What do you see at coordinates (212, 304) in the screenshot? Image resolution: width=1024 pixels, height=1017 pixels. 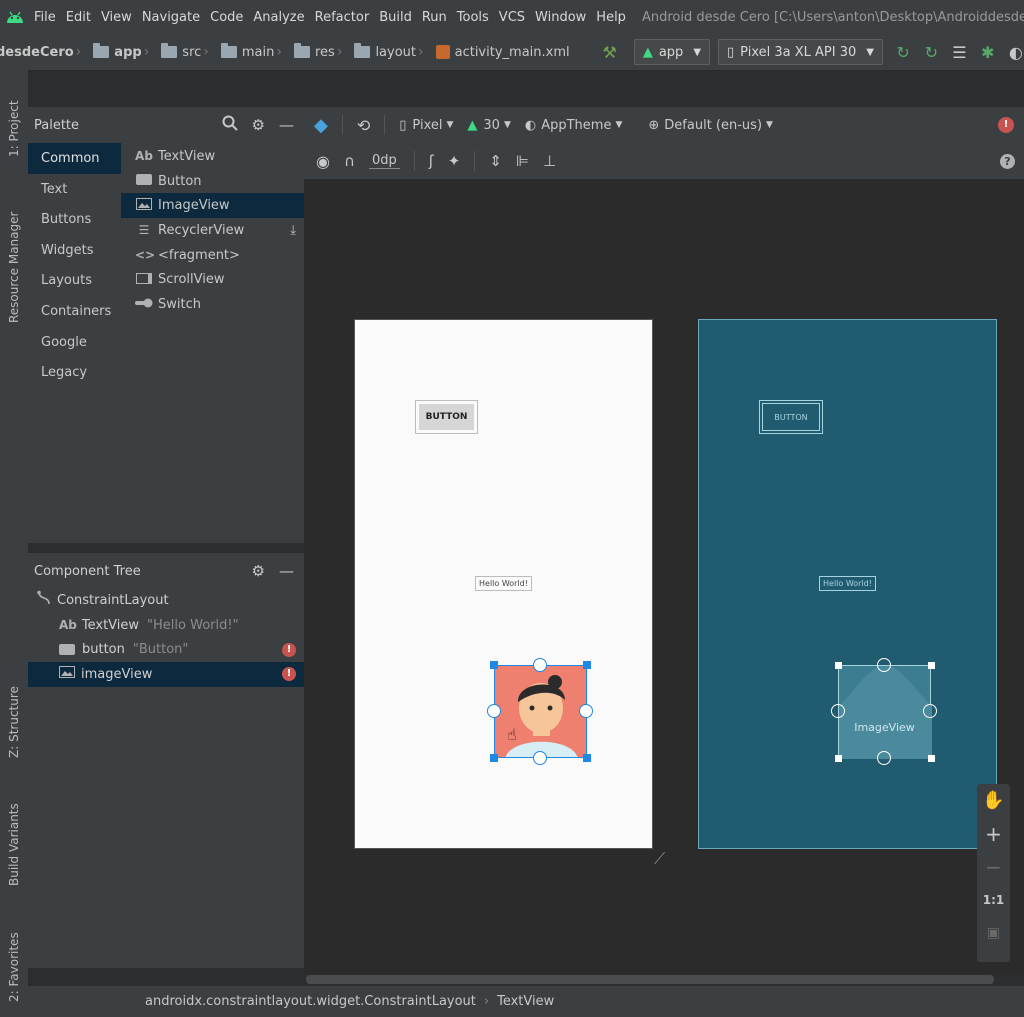 I see `palette-item-switch: Switch` at bounding box center [212, 304].